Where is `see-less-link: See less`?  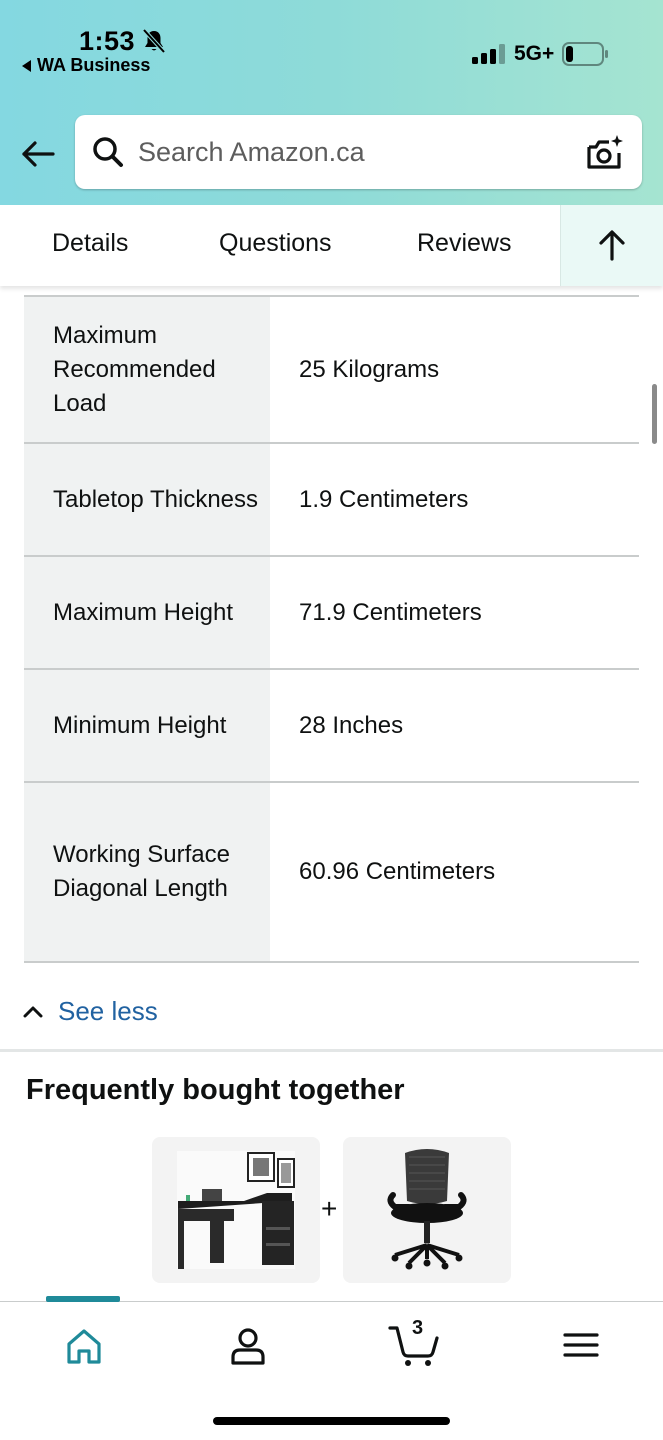
see-less-link: See less is located at coordinates (90, 1011).